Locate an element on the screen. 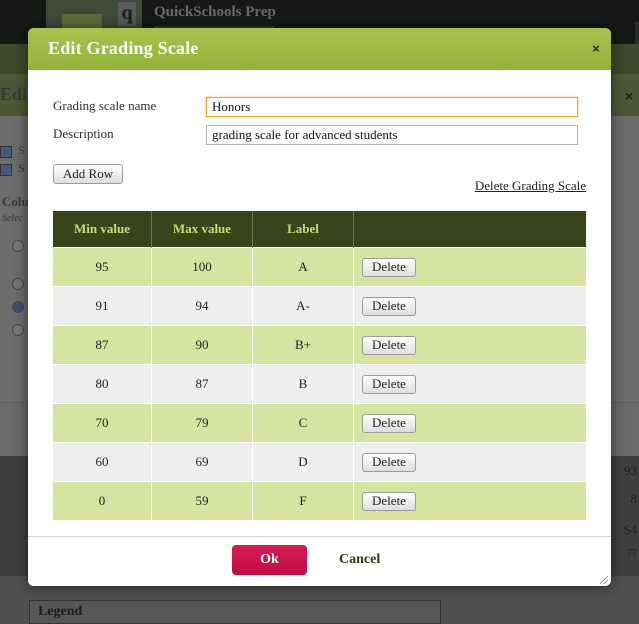 Image resolution: width=639 pixels, height=624 pixels. min-value-cell: 0 is located at coordinates (102, 500).